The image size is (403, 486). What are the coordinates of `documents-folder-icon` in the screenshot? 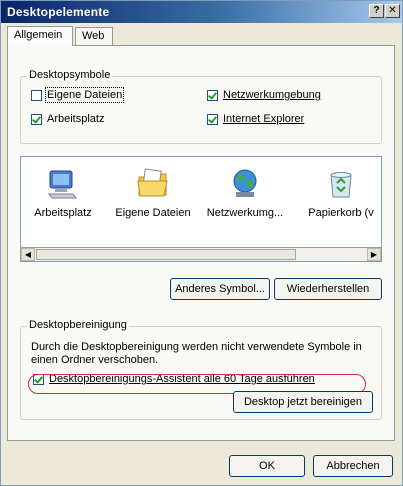 It's located at (152, 182).